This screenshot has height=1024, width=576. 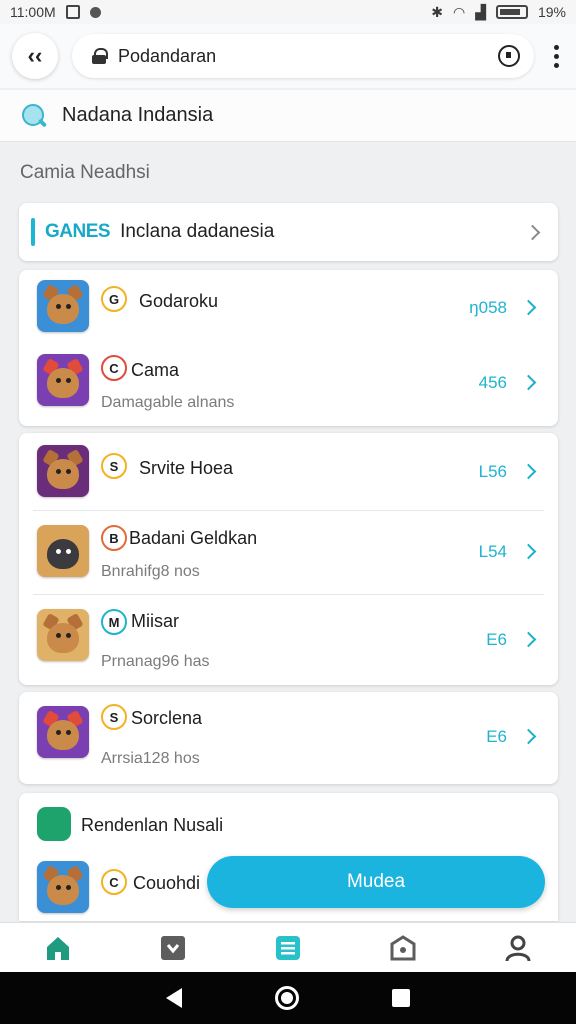 What do you see at coordinates (167, 883) in the screenshot?
I see `item-title: Couohdi` at bounding box center [167, 883].